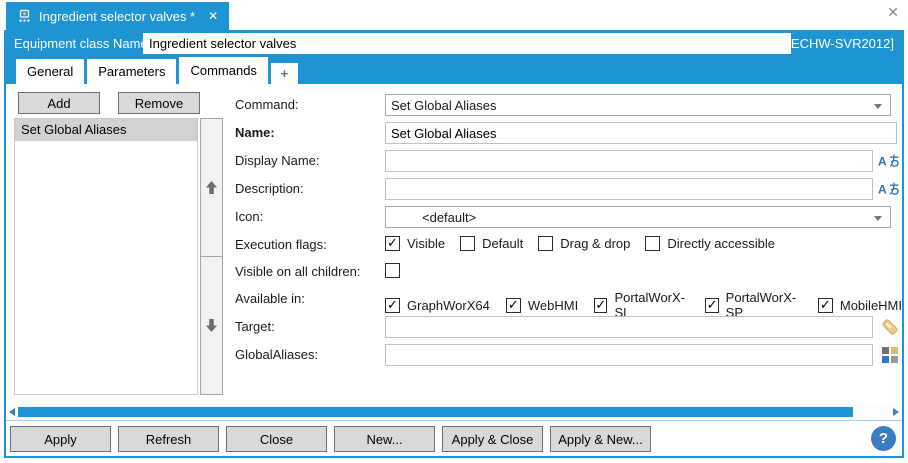  Describe the element at coordinates (710, 243) in the screenshot. I see `checkbox-directly-accessible: Directly accessible` at that location.